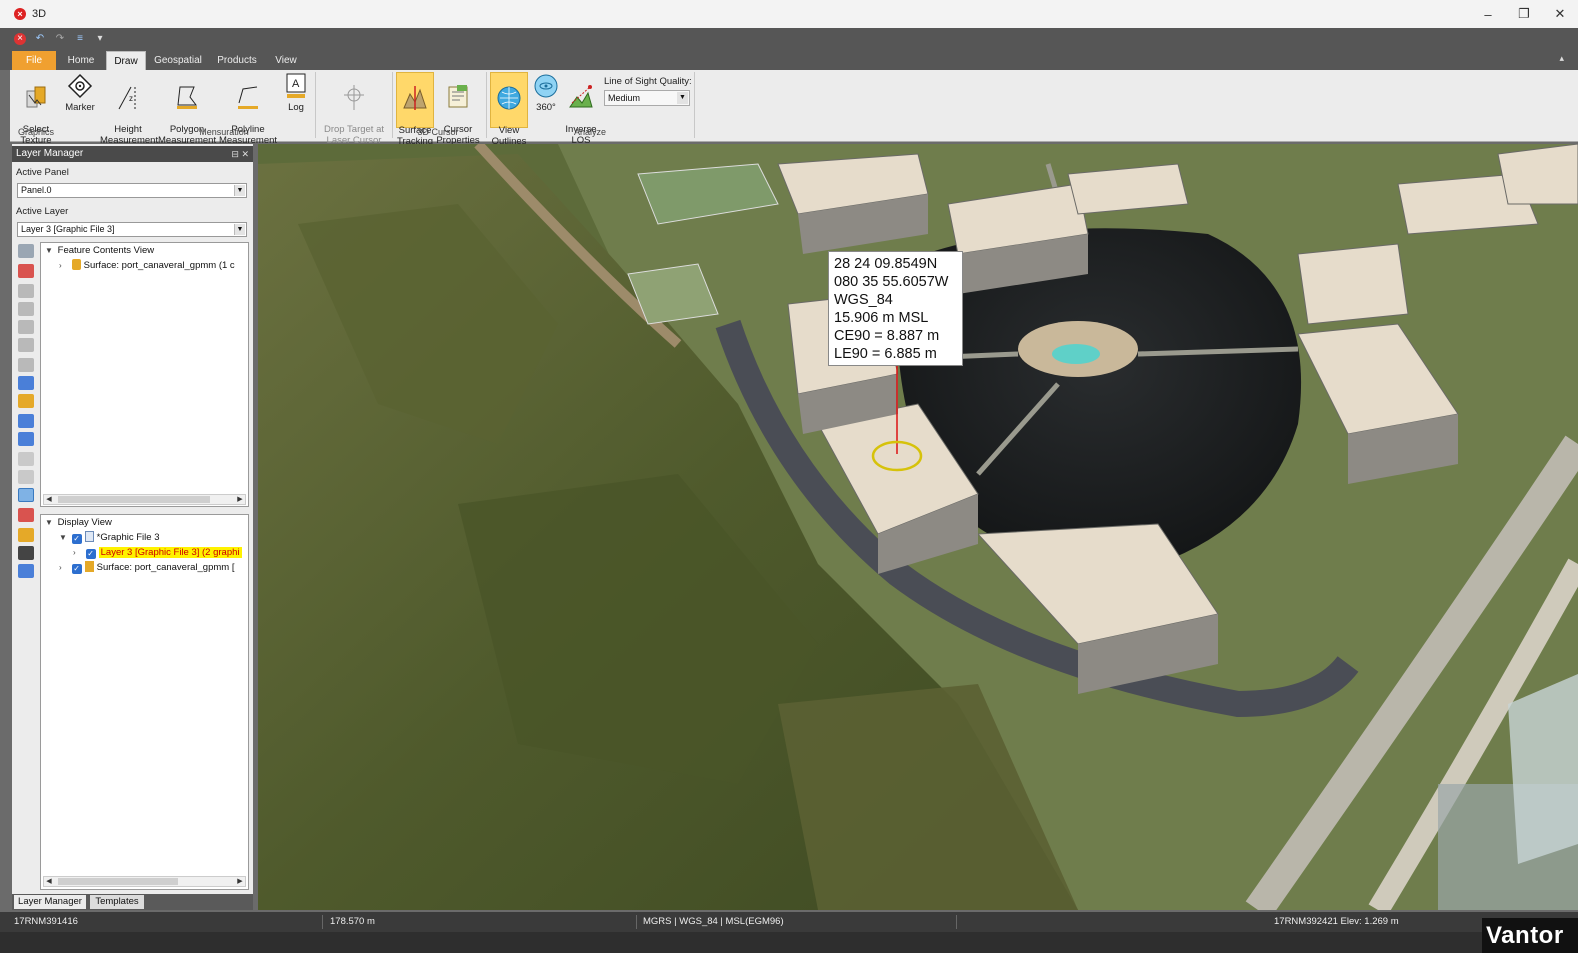 The height and width of the screenshot is (953, 1578). I want to click on surface-icon, so click(89, 566).